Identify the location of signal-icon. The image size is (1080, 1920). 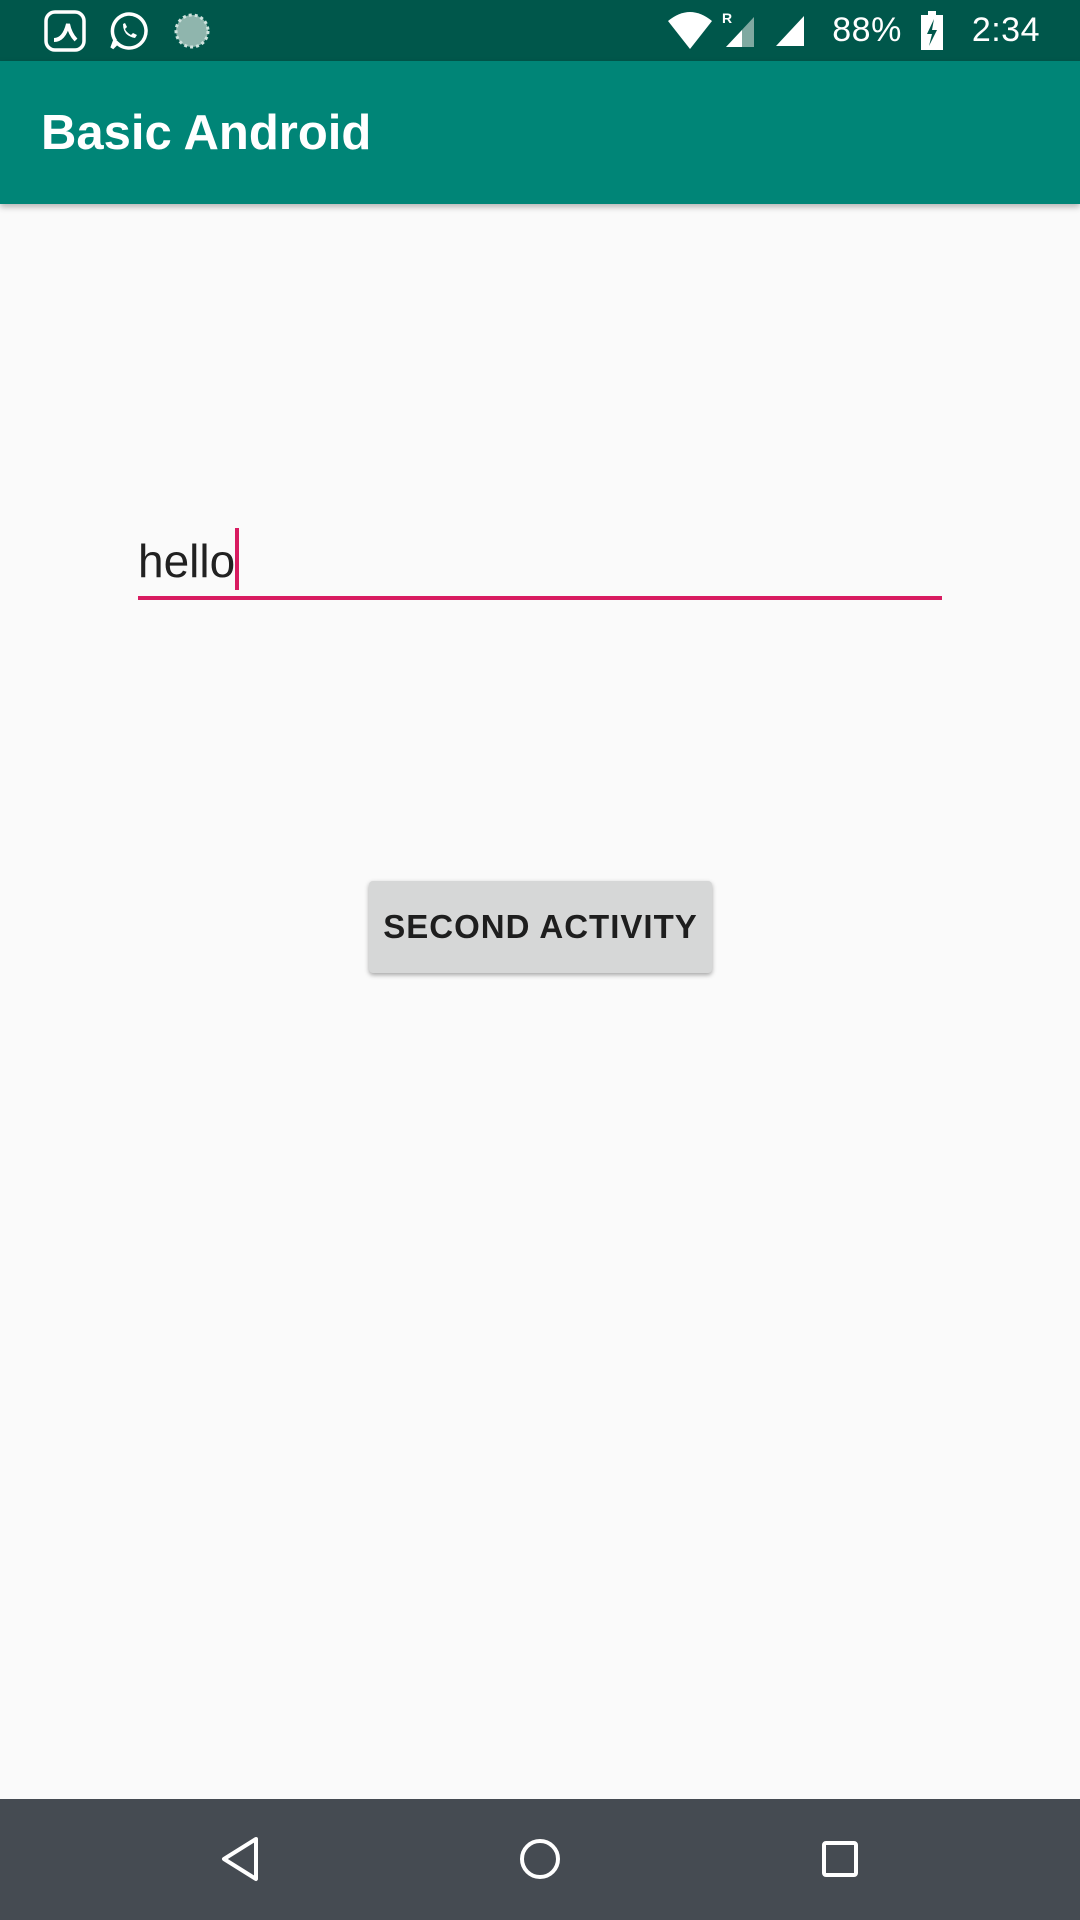
(790, 30).